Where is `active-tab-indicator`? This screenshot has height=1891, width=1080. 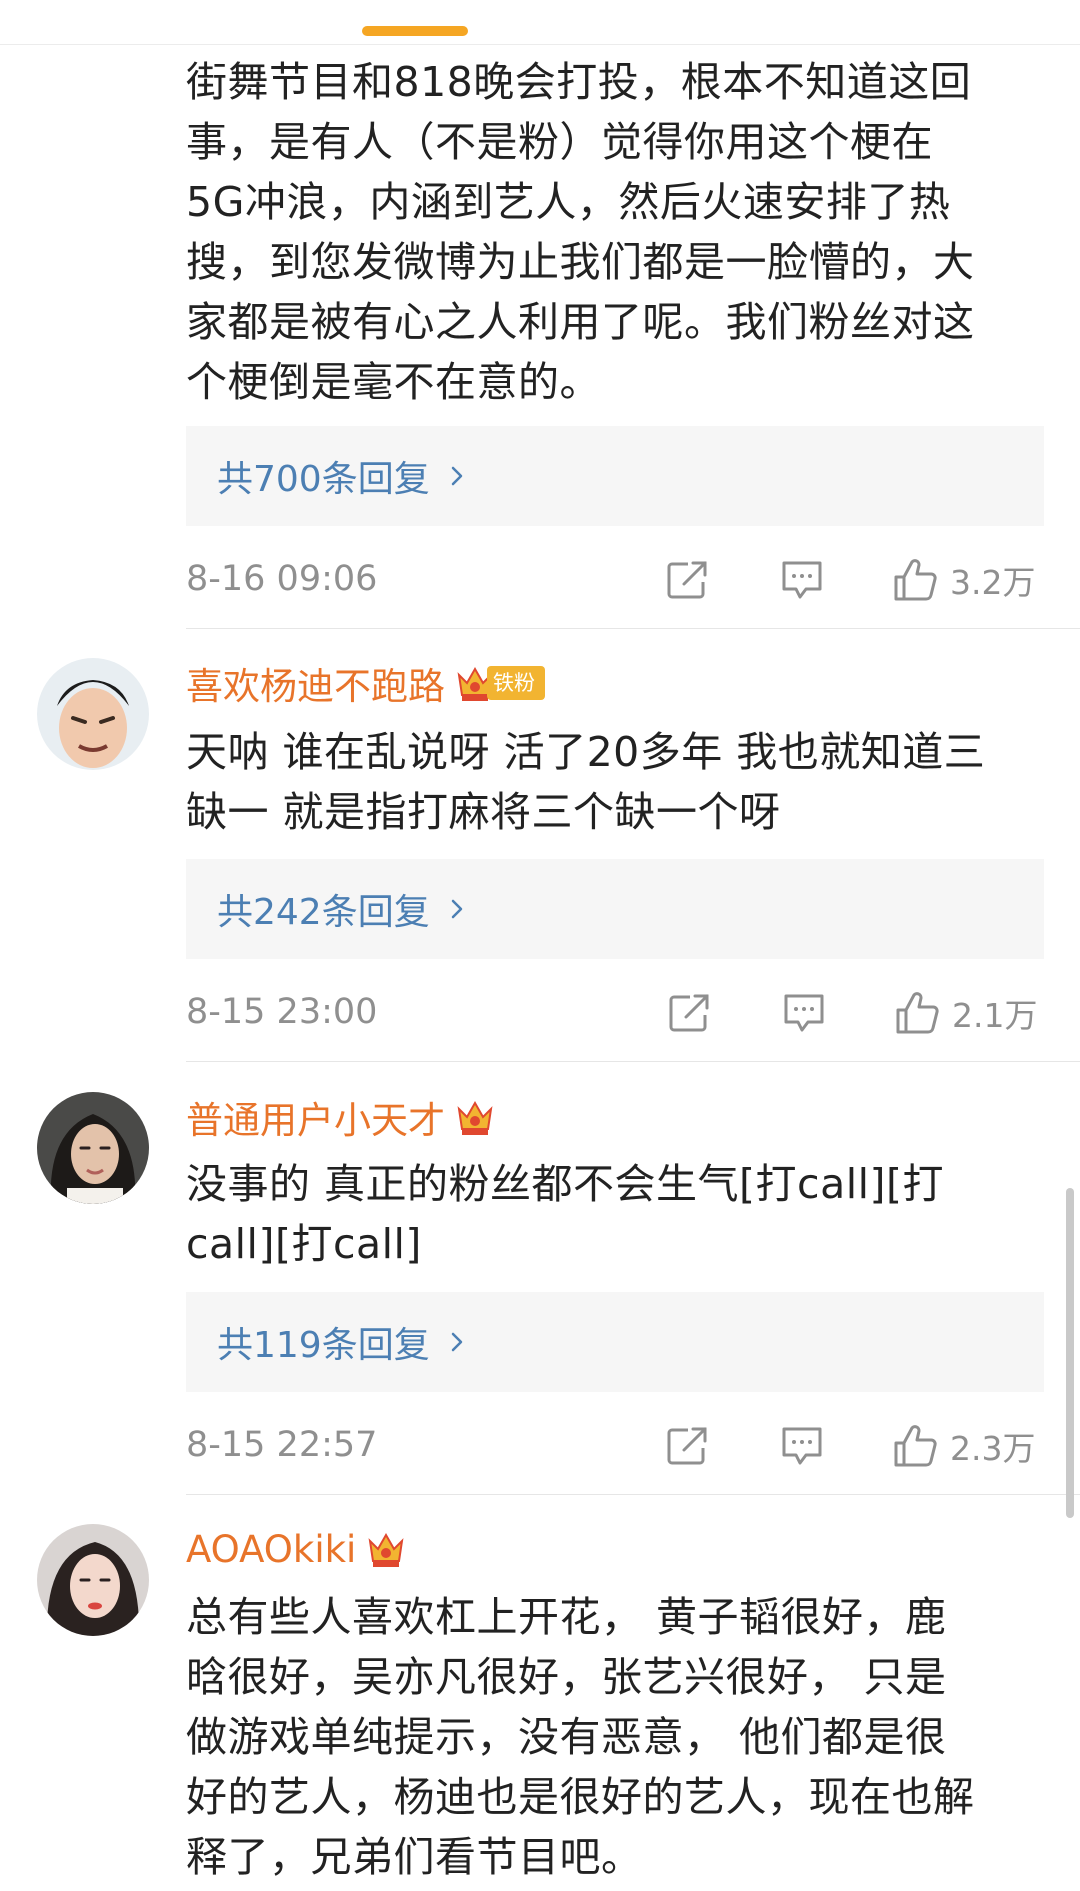
active-tab-indicator is located at coordinates (415, 31).